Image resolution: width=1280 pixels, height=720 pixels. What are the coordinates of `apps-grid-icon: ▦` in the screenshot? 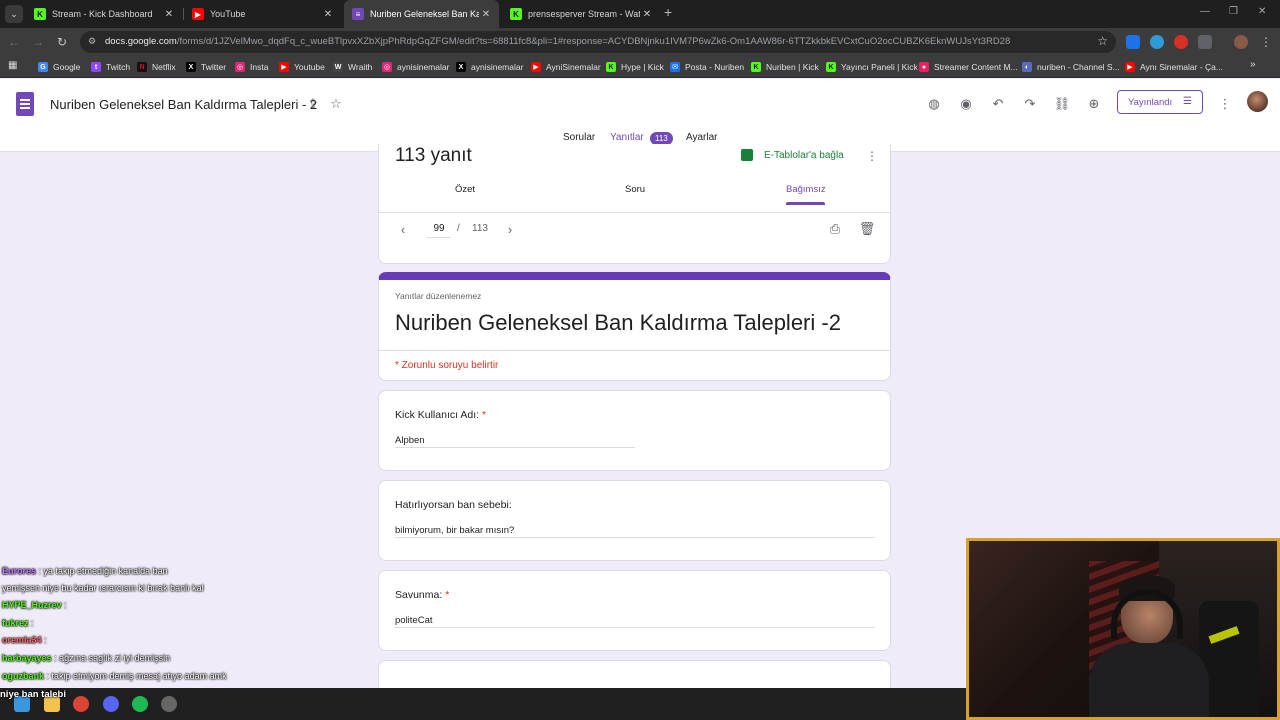 It's located at (14, 66).